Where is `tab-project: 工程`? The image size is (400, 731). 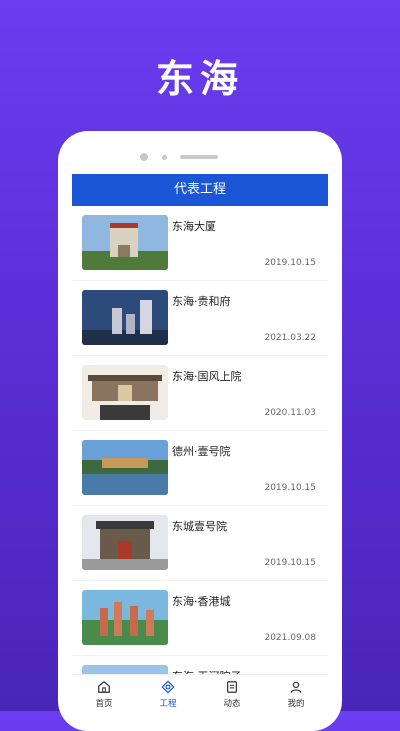
tab-project: 工程 is located at coordinates (168, 694).